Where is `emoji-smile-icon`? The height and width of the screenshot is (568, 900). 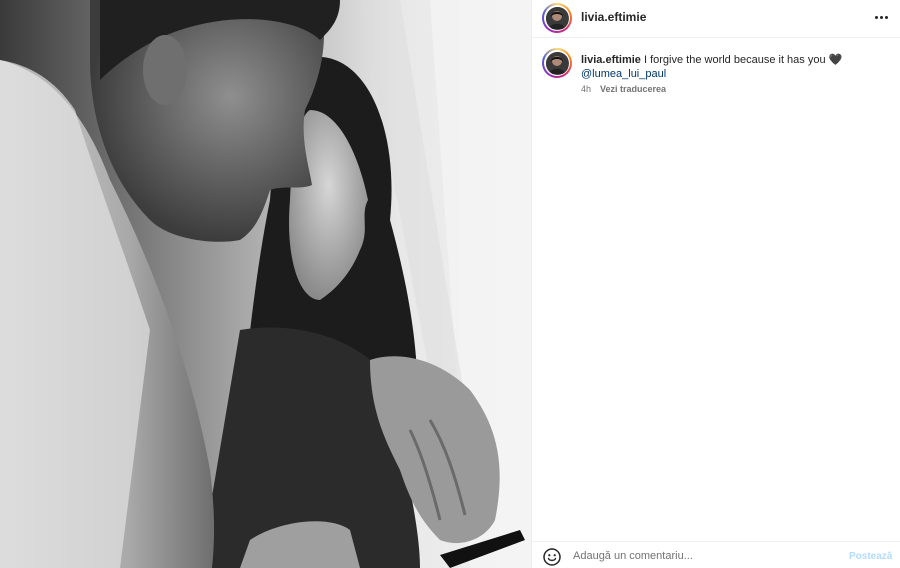
emoji-smile-icon is located at coordinates (552, 557).